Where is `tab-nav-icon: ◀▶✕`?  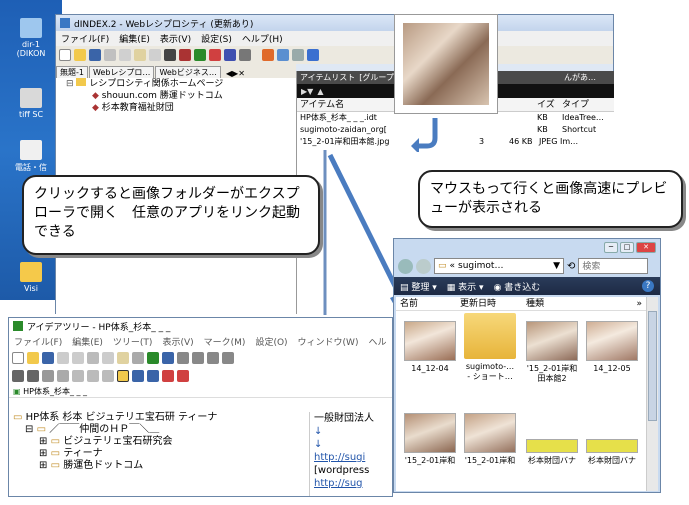 tab-nav-icon: ◀▶✕ is located at coordinates (235, 73).